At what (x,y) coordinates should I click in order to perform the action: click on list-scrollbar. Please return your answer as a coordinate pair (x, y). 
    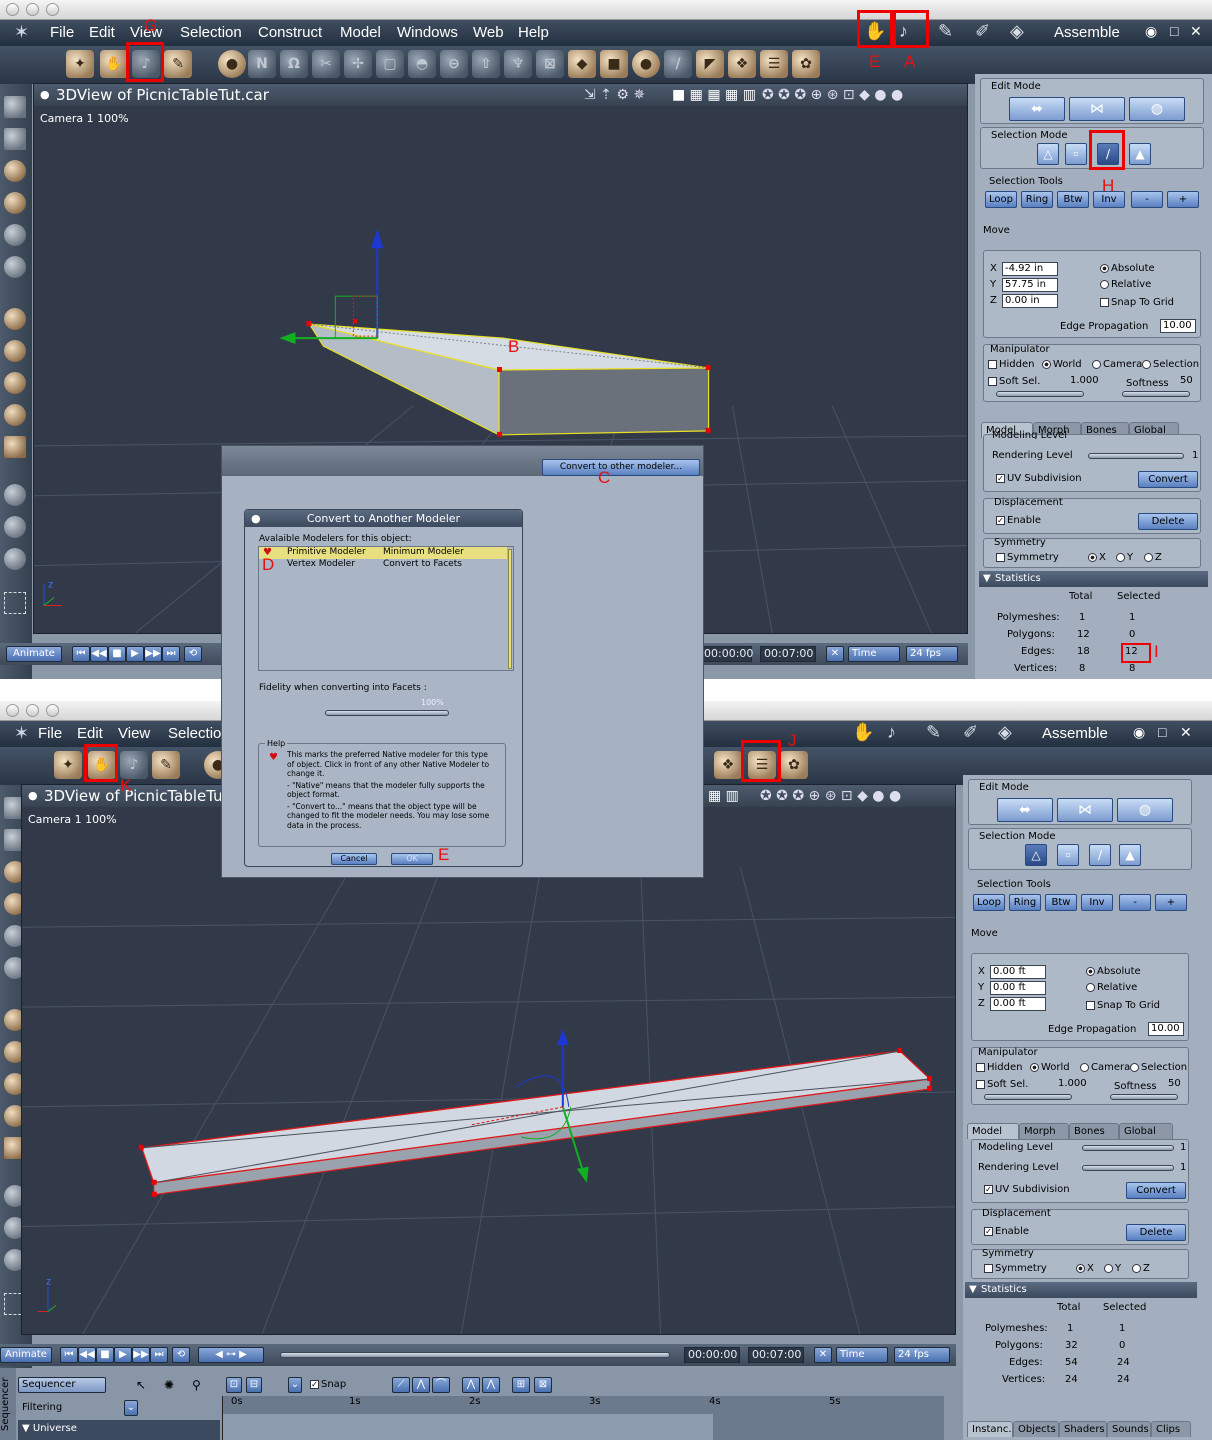
    Looking at the image, I should click on (510, 609).